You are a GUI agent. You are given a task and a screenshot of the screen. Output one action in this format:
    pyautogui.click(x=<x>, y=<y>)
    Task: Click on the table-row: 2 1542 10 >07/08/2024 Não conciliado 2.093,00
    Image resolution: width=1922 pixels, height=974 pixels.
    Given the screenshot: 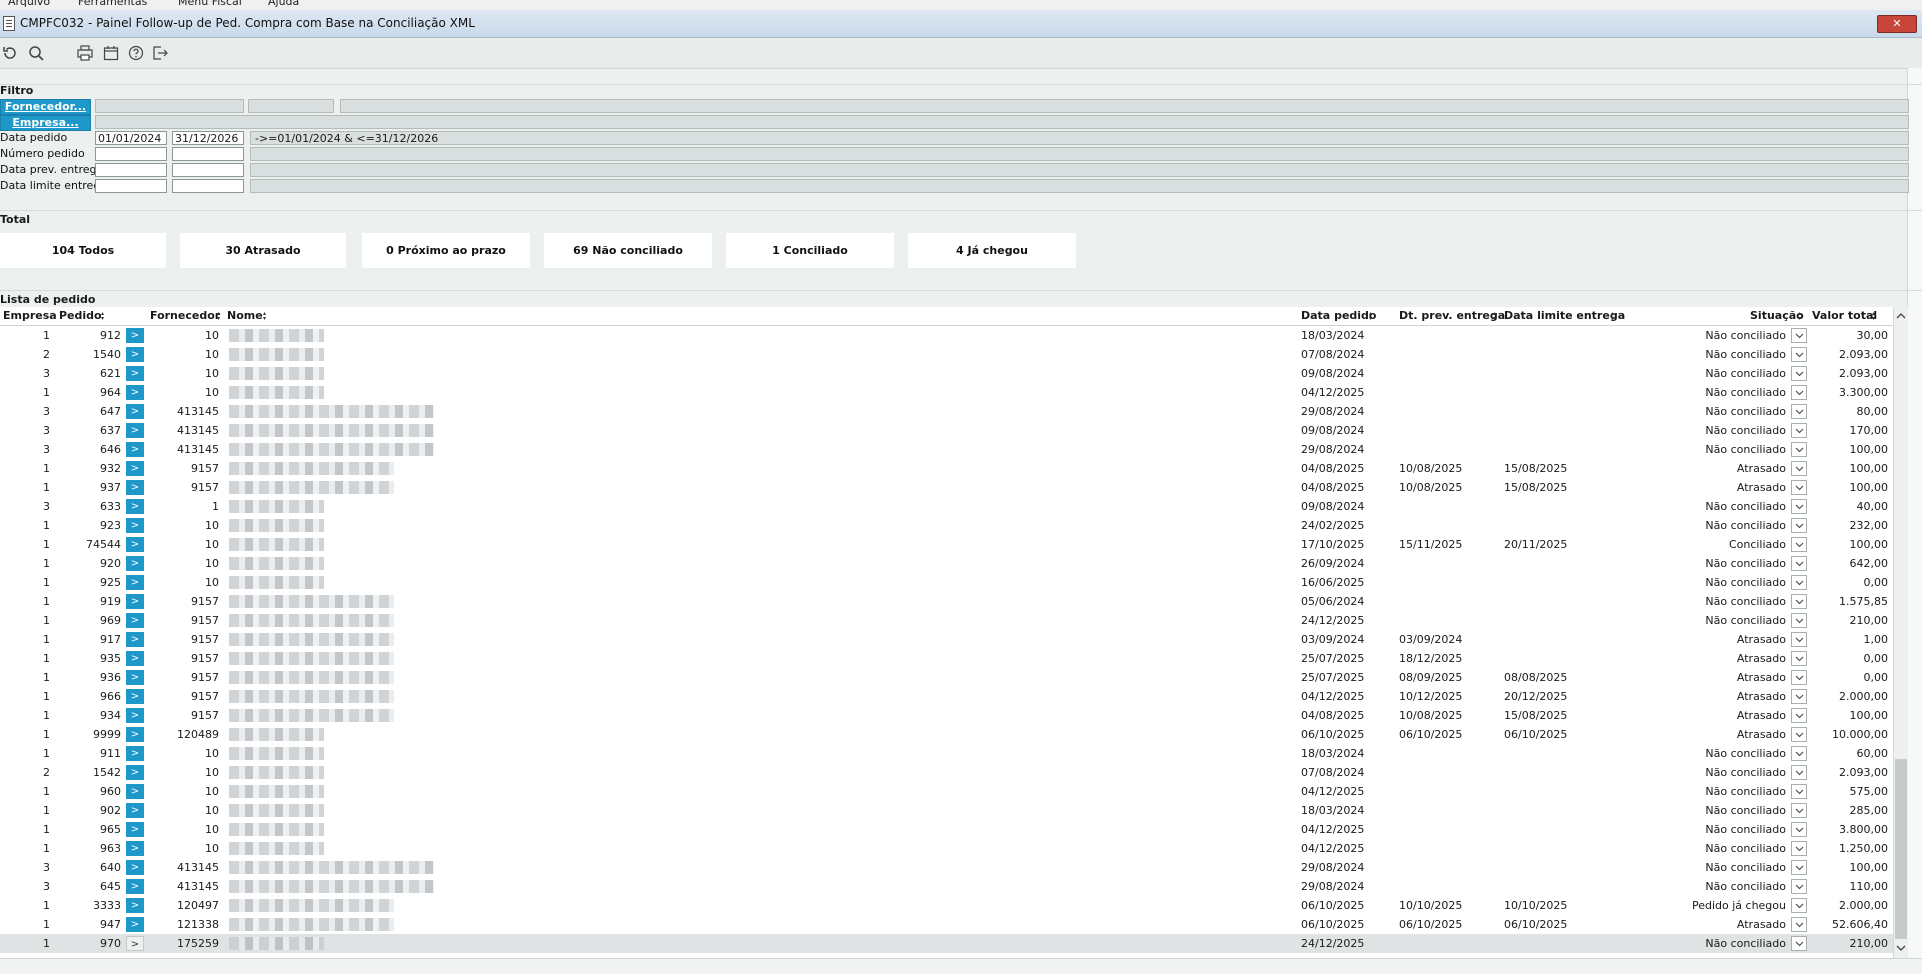 What is the action you would take?
    pyautogui.click(x=953, y=772)
    